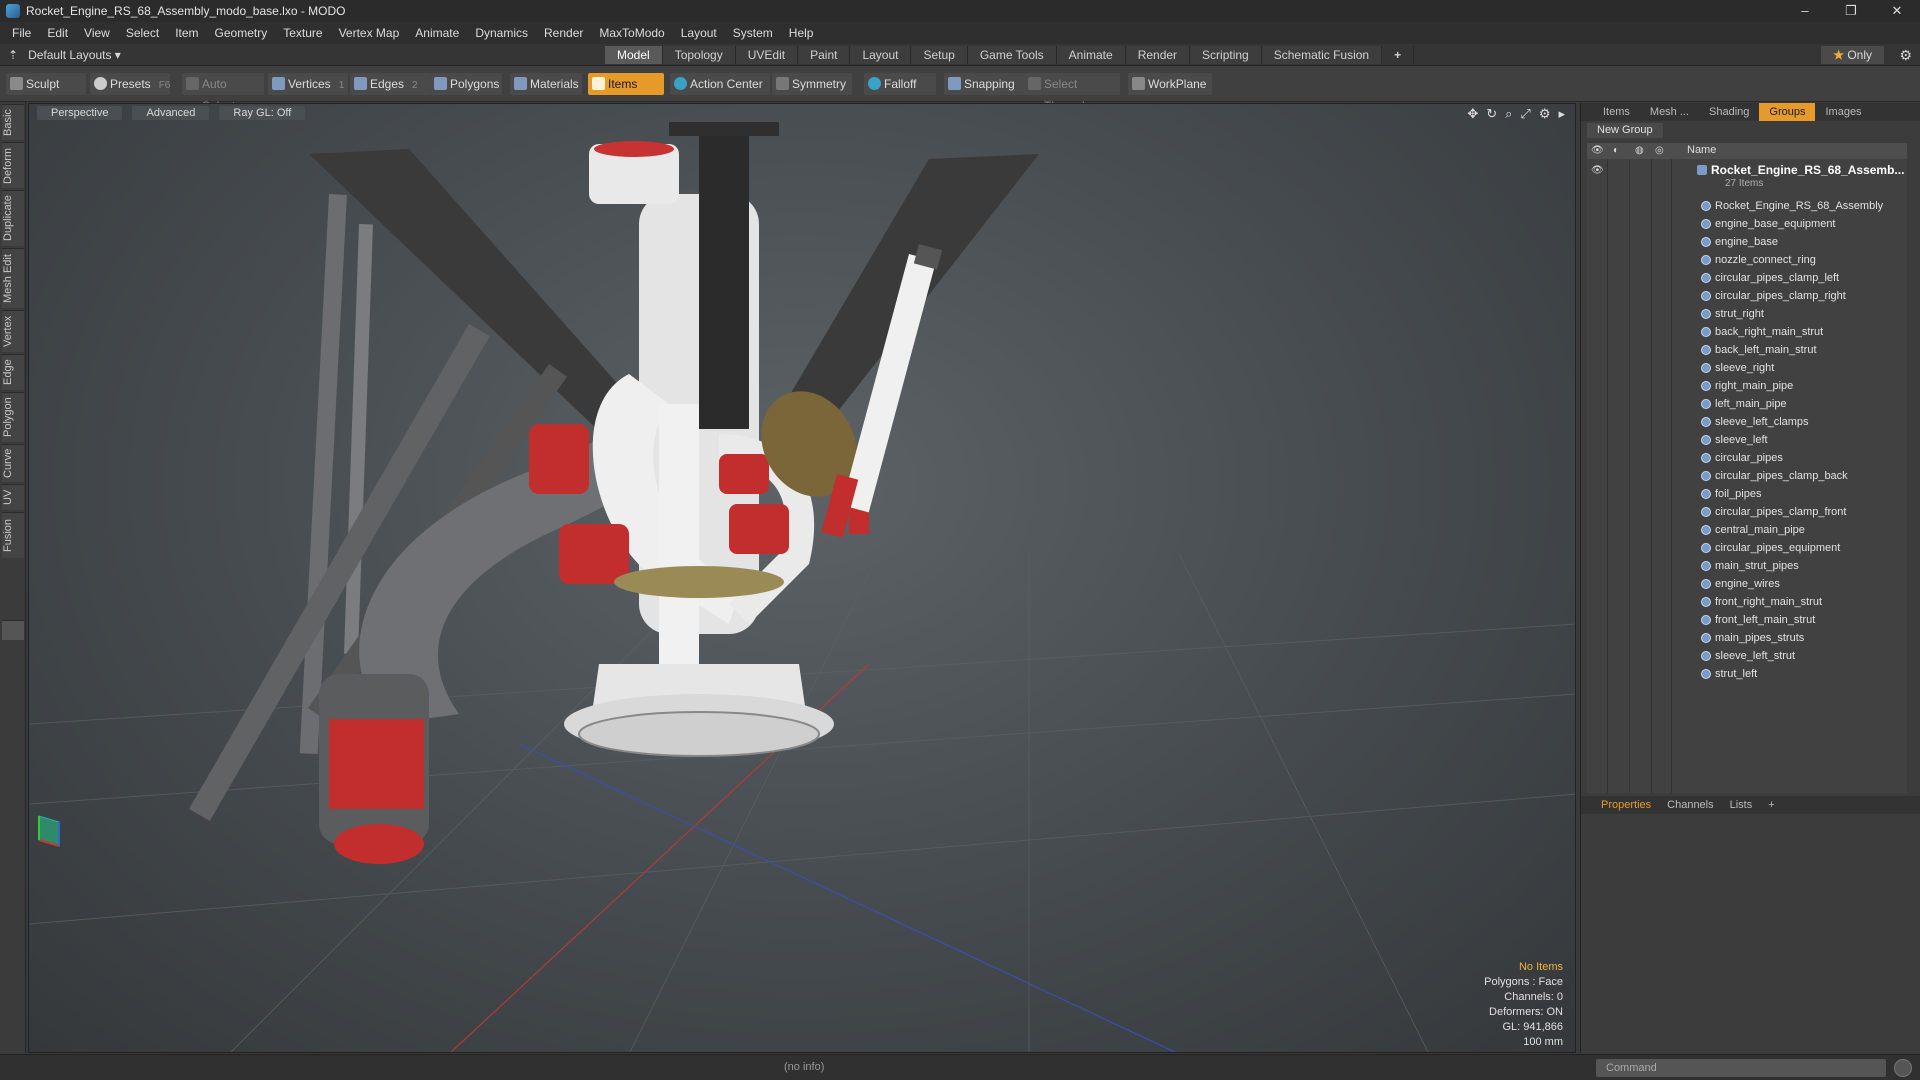 The width and height of the screenshot is (1920, 1080). Describe the element at coordinates (1616, 150) in the screenshot. I see `render-column-icon: ◐` at that location.